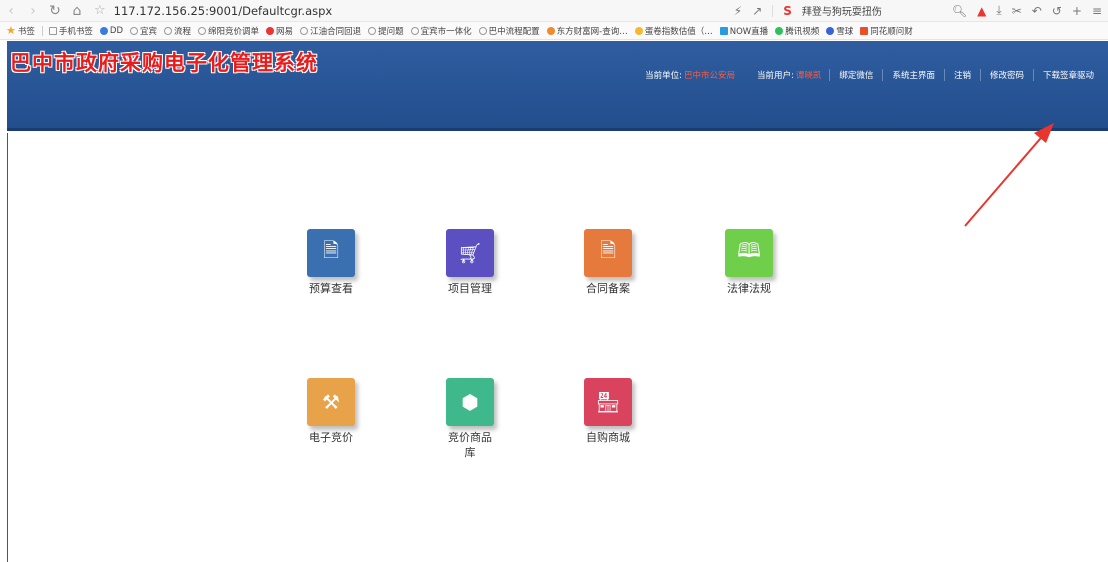  Describe the element at coordinates (1009, 175) in the screenshot. I see `annotation-arrow` at that location.